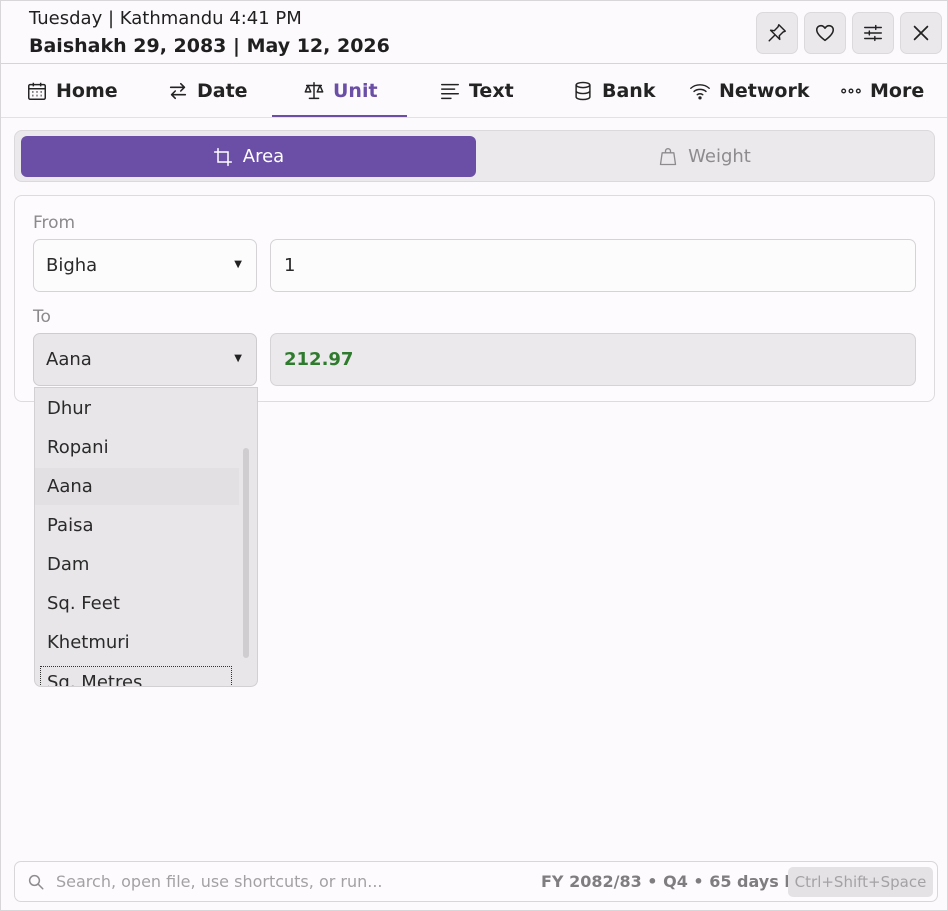 This screenshot has height=911, width=948. I want to click on tab-bank-label: Bank, so click(629, 91).